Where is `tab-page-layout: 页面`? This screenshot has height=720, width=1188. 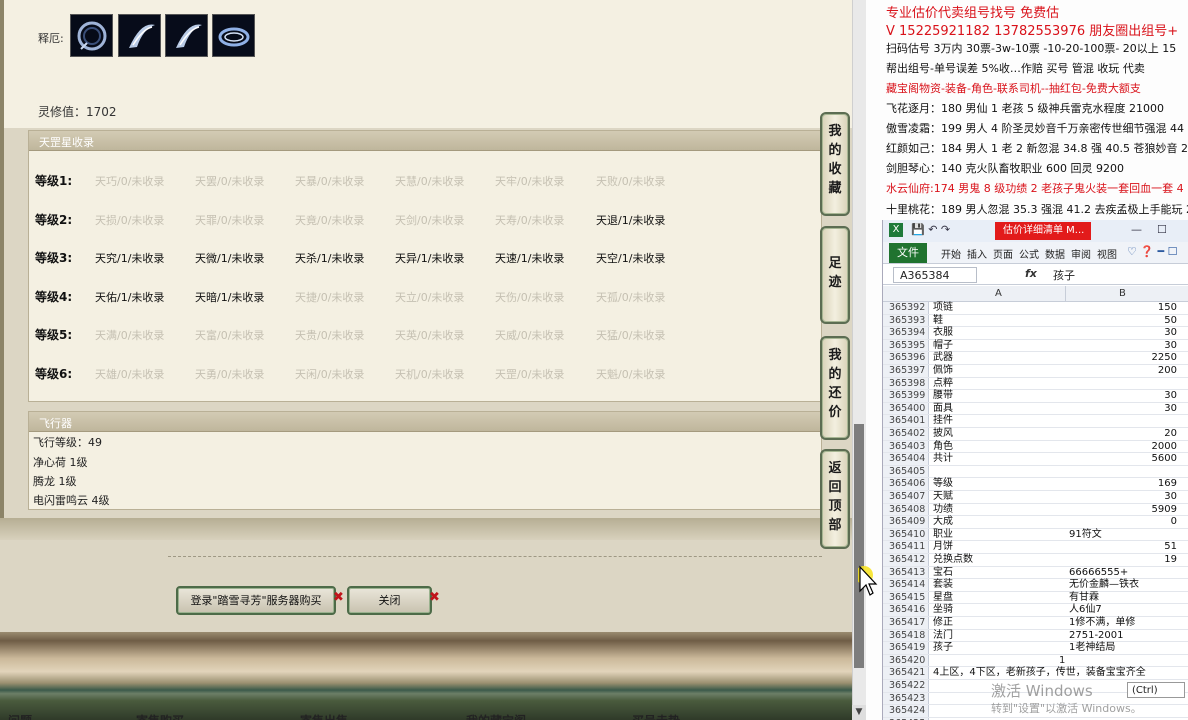 tab-page-layout: 页面 is located at coordinates (1003, 253).